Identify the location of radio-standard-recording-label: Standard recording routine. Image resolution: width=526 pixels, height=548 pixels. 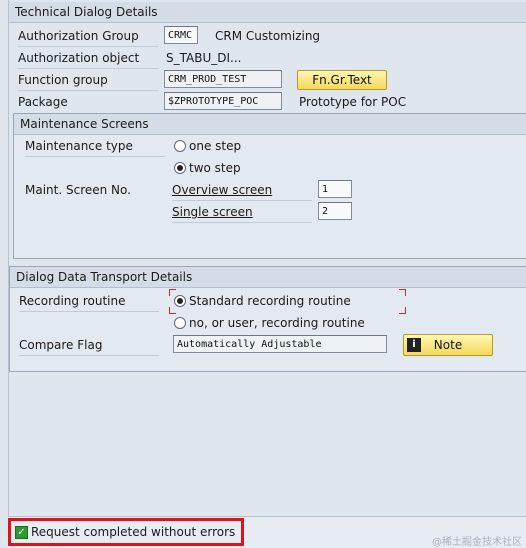
(270, 301).